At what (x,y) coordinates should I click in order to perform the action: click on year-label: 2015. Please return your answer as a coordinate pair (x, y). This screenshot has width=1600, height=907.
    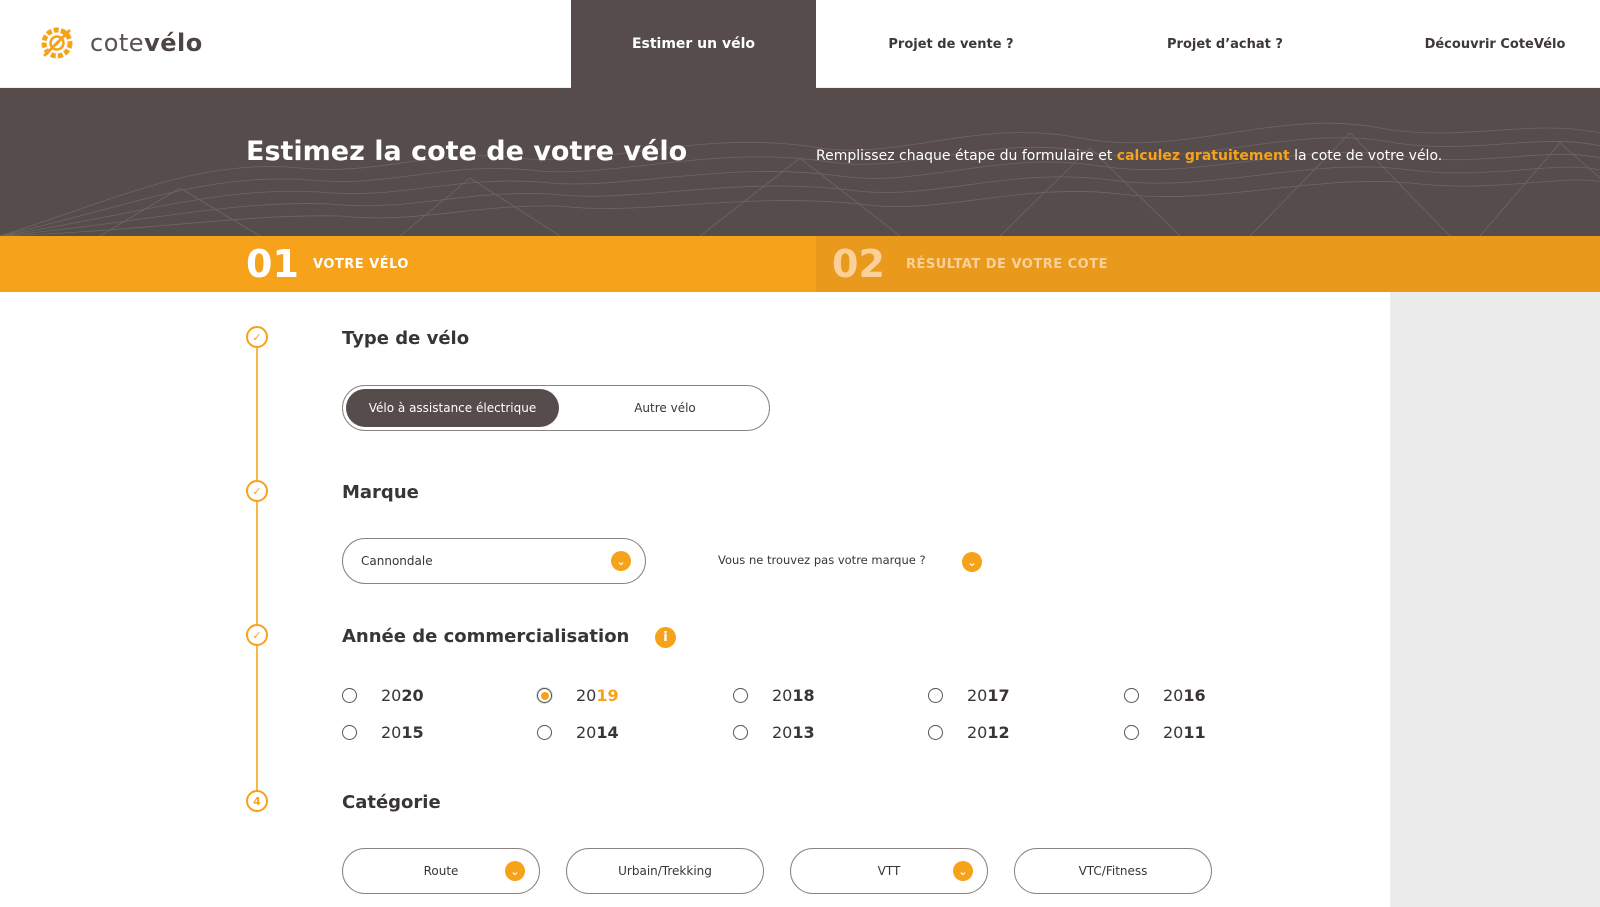
    Looking at the image, I should click on (402, 732).